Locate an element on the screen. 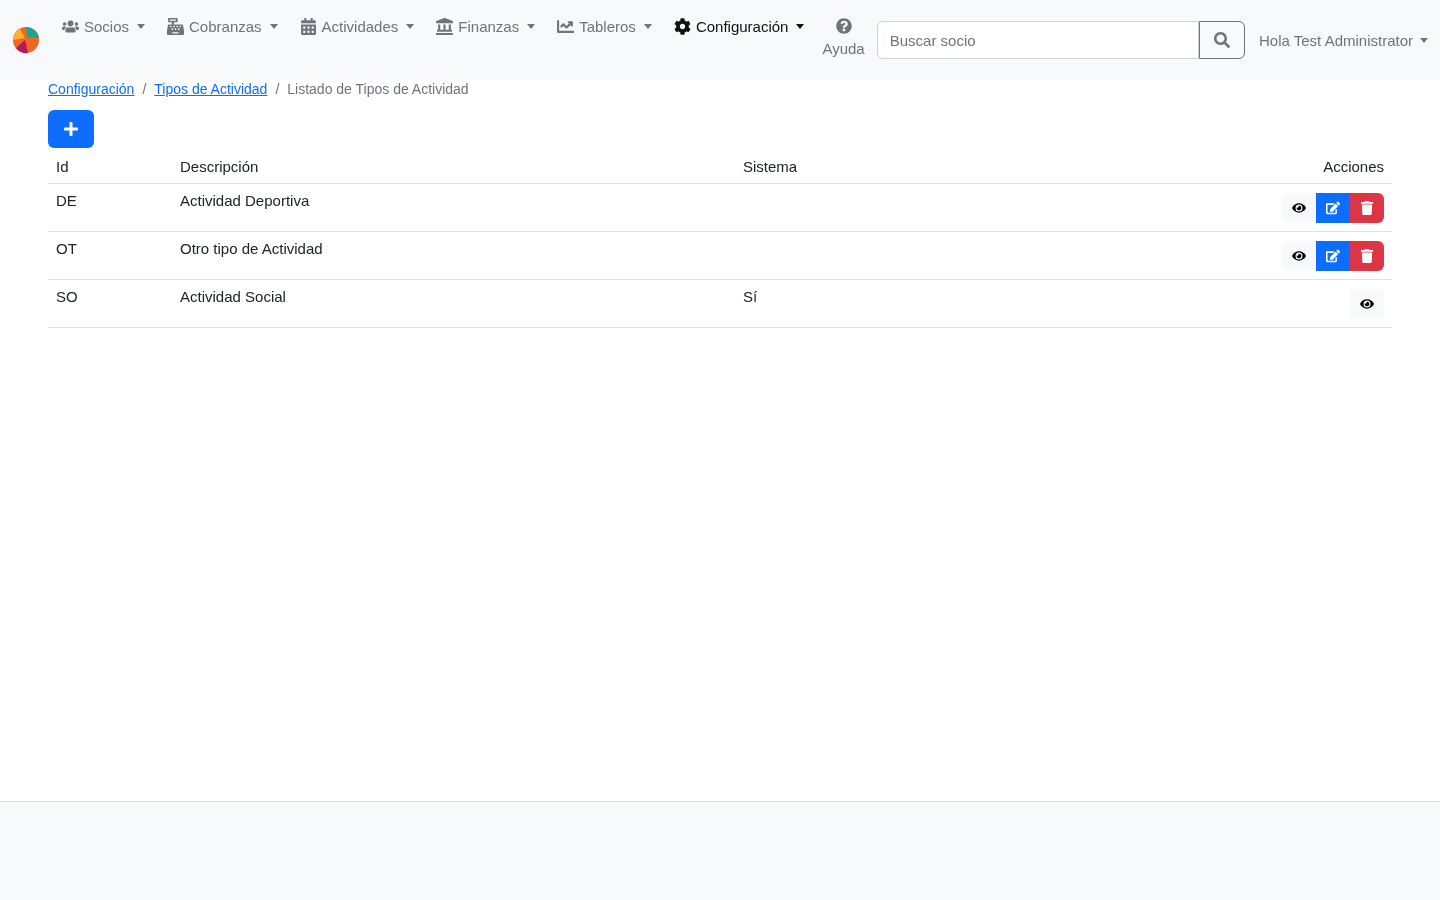  column-header: Id is located at coordinates (110, 167).